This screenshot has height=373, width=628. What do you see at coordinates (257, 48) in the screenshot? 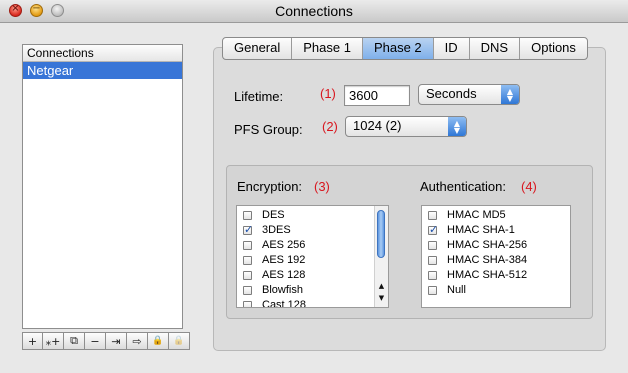
I see `tab-general: General` at bounding box center [257, 48].